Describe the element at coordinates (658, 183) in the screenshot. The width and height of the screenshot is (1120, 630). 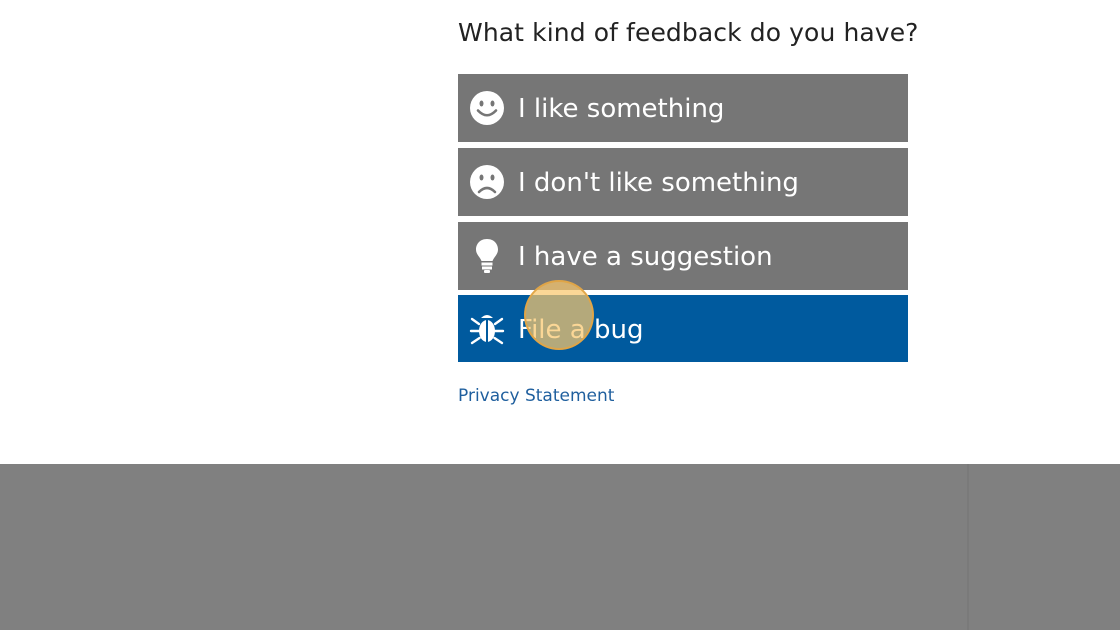
I see `option-label: I don't like something` at that location.